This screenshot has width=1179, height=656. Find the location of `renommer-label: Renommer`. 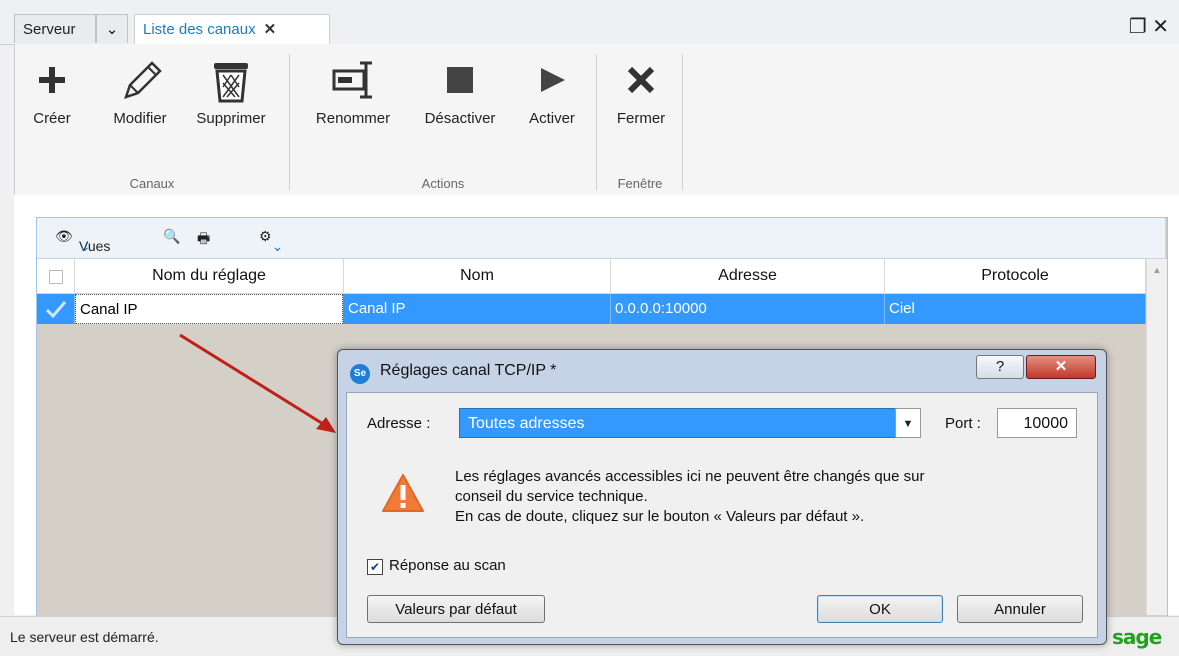

renommer-label: Renommer is located at coordinates (353, 118).